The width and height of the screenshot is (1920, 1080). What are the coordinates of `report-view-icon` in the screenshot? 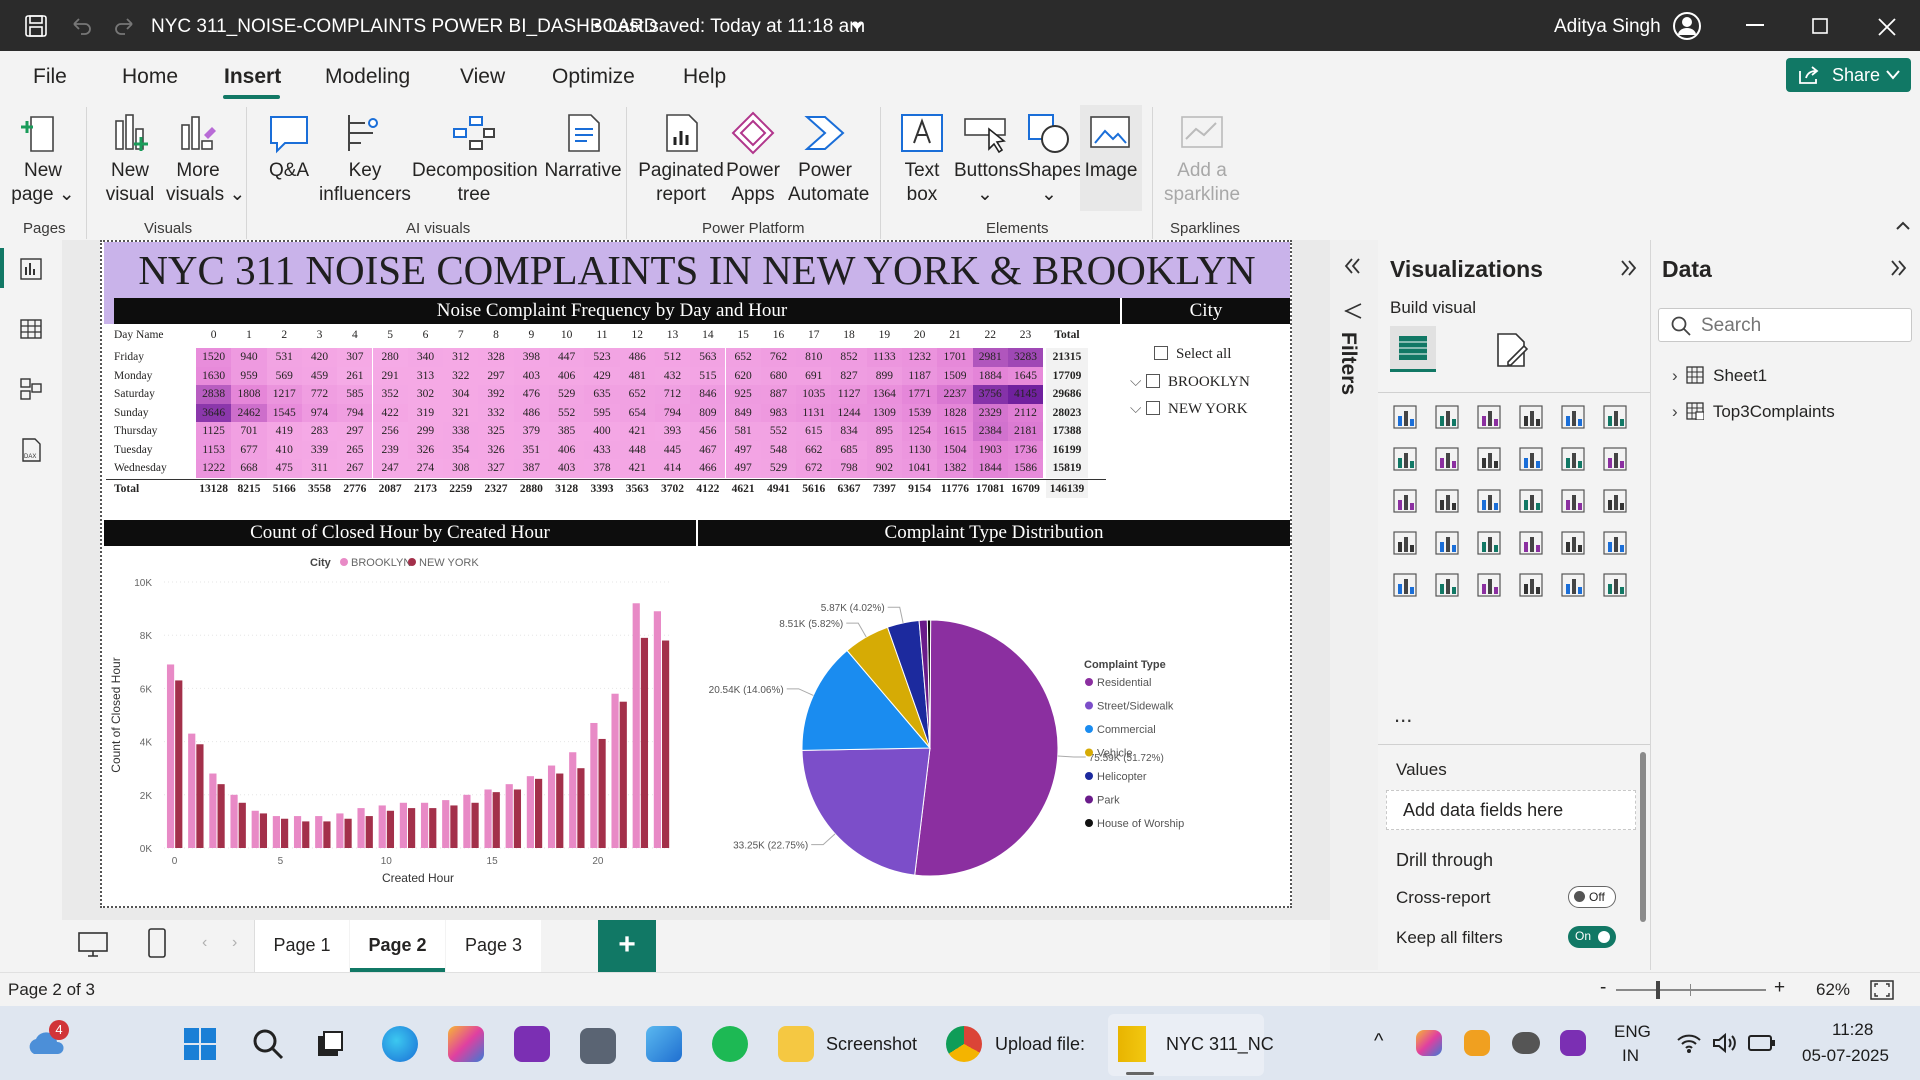 It's located at (31, 269).